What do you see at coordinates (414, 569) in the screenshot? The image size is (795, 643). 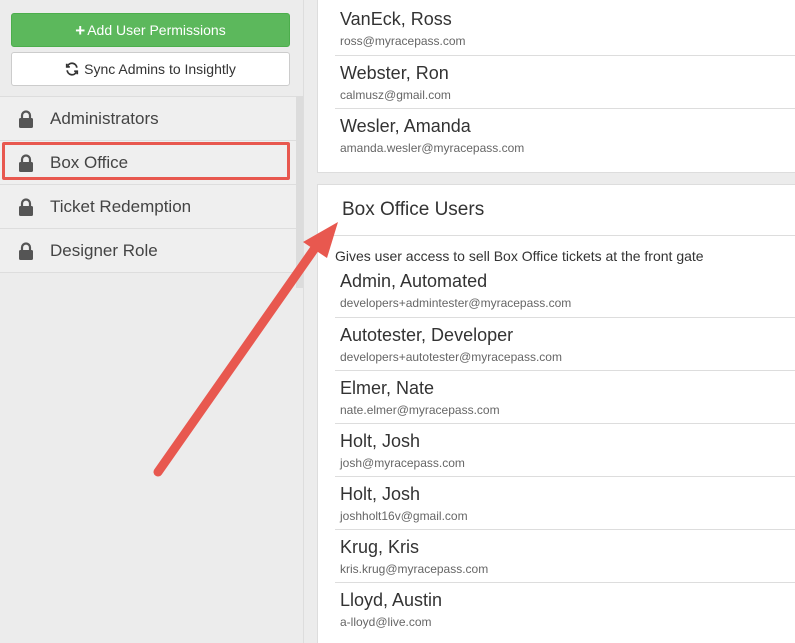 I see `user-email: kris.krug@myracepass.com` at bounding box center [414, 569].